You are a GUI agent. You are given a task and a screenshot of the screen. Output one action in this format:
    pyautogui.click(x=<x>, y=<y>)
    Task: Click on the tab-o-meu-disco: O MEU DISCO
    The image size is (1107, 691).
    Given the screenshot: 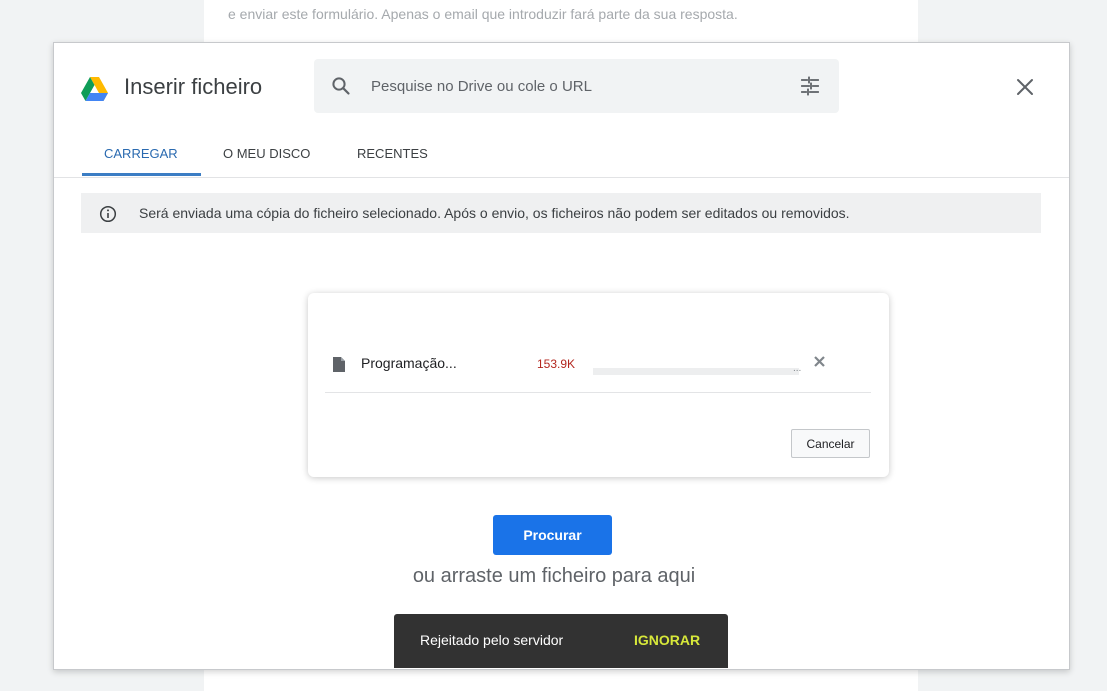 What is the action you would take?
    pyautogui.click(x=266, y=153)
    